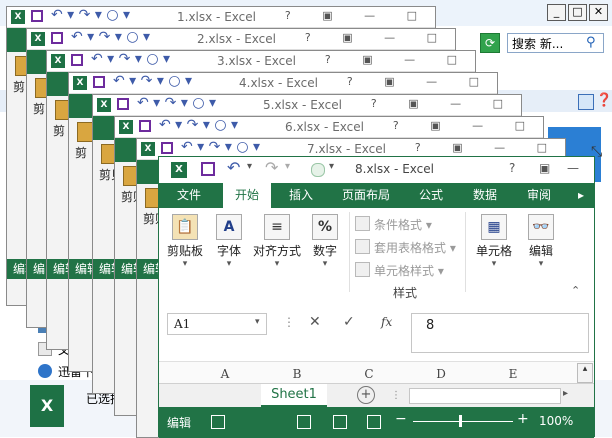 The height and width of the screenshot is (438, 612). What do you see at coordinates (490, 43) in the screenshot?
I see `refresh-icon: ⟳` at bounding box center [490, 43].